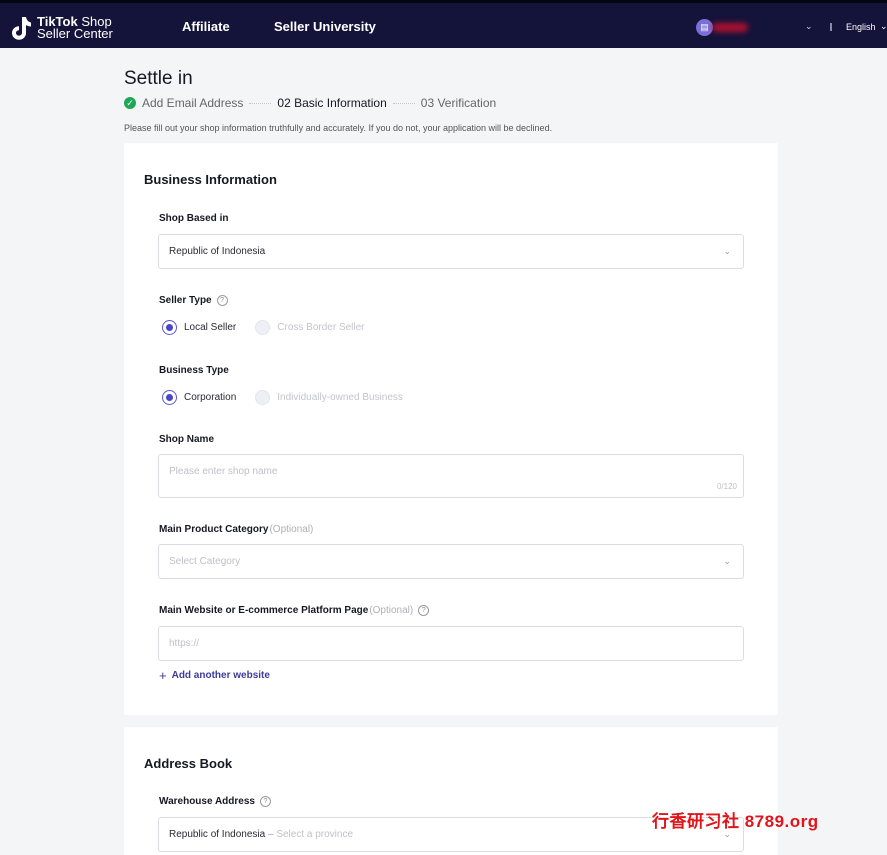  Describe the element at coordinates (273, 327) in the screenshot. I see `seller-type-radio-group: Local Seller Cross Border Seller` at that location.